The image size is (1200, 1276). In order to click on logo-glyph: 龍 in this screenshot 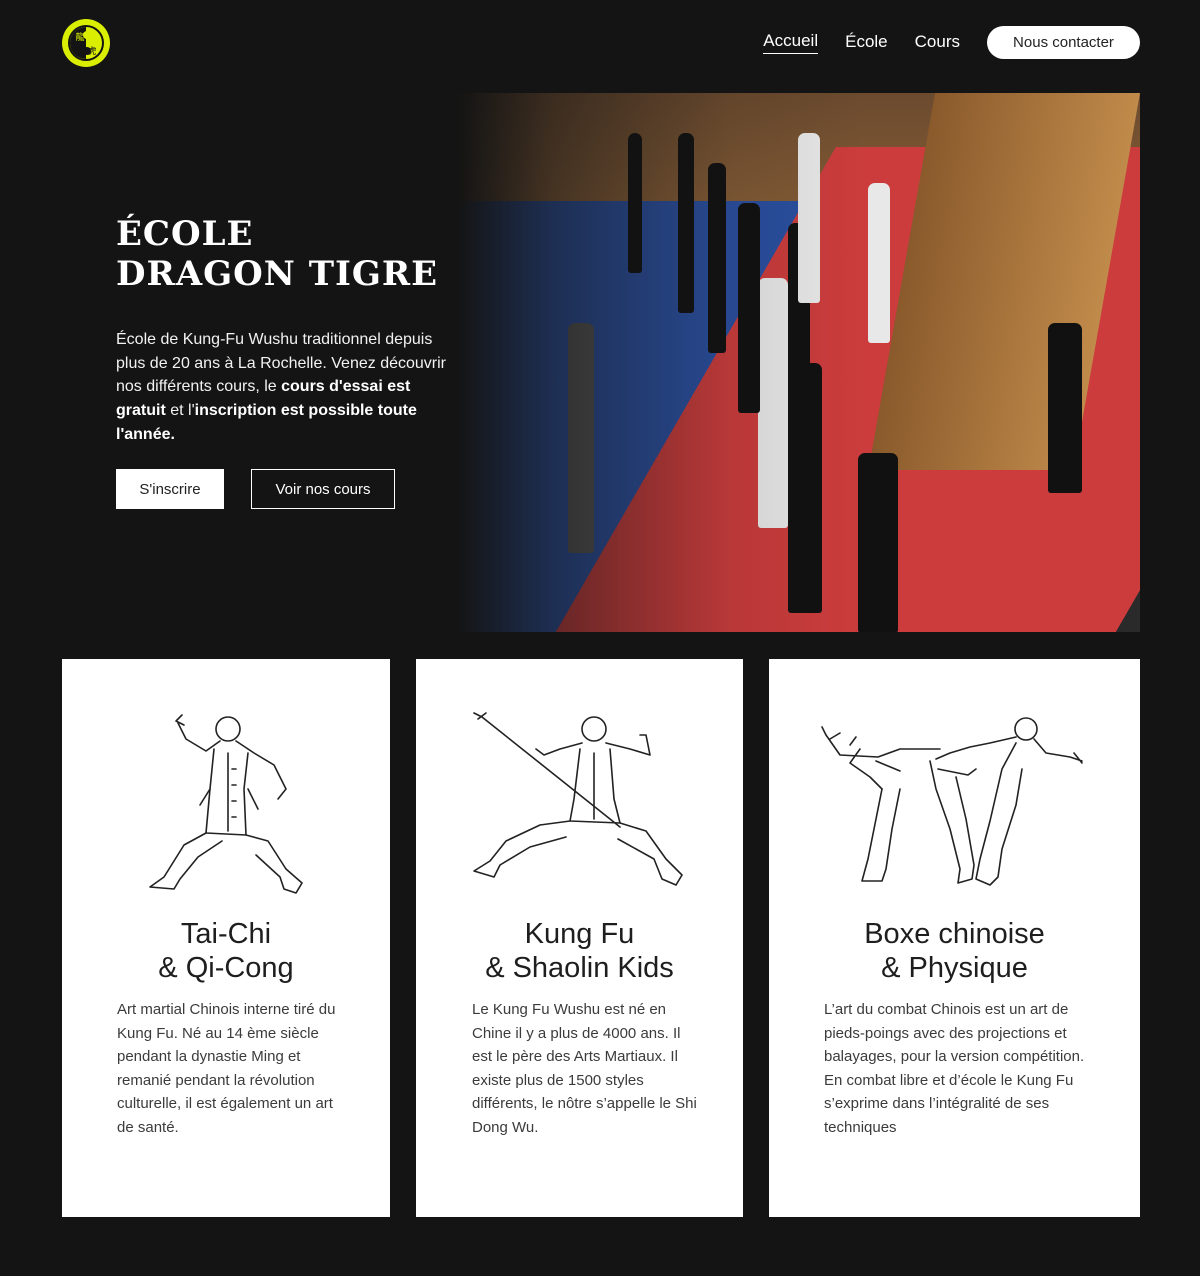, I will do `click(80, 38)`.